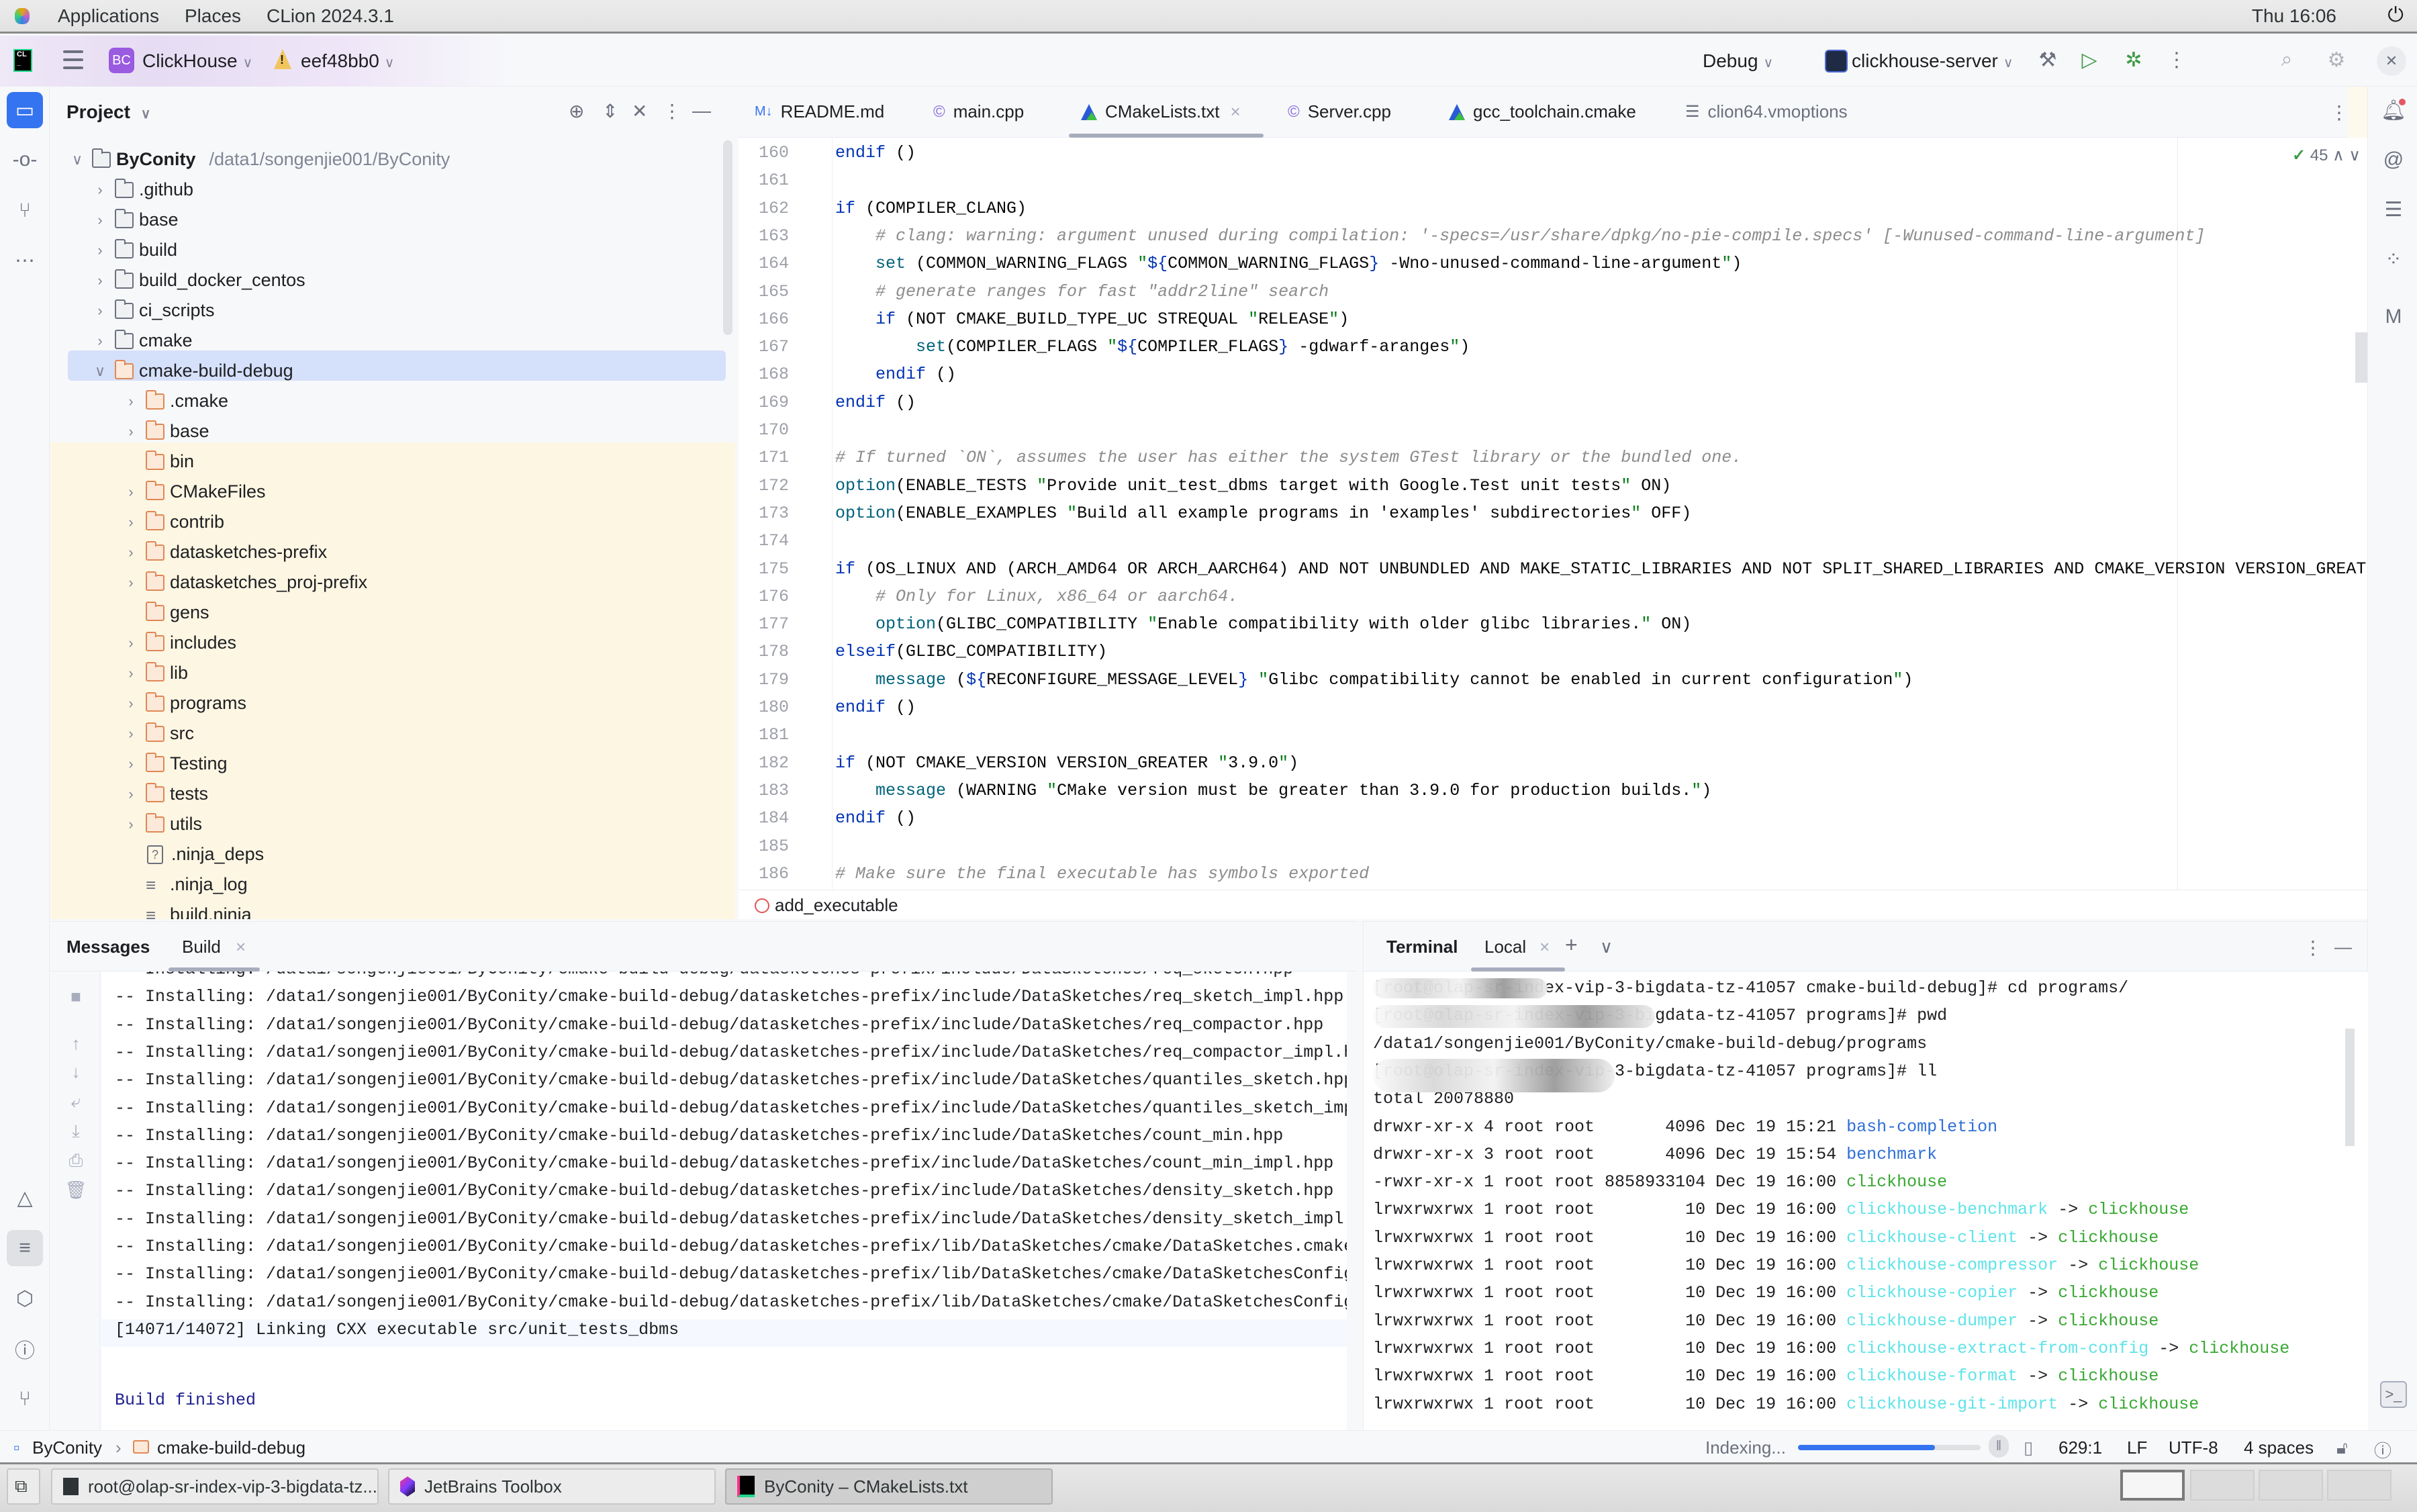 The height and width of the screenshot is (1512, 2417). I want to click on vcs-branch-switcher: eef48bb0 ∨, so click(348, 61).